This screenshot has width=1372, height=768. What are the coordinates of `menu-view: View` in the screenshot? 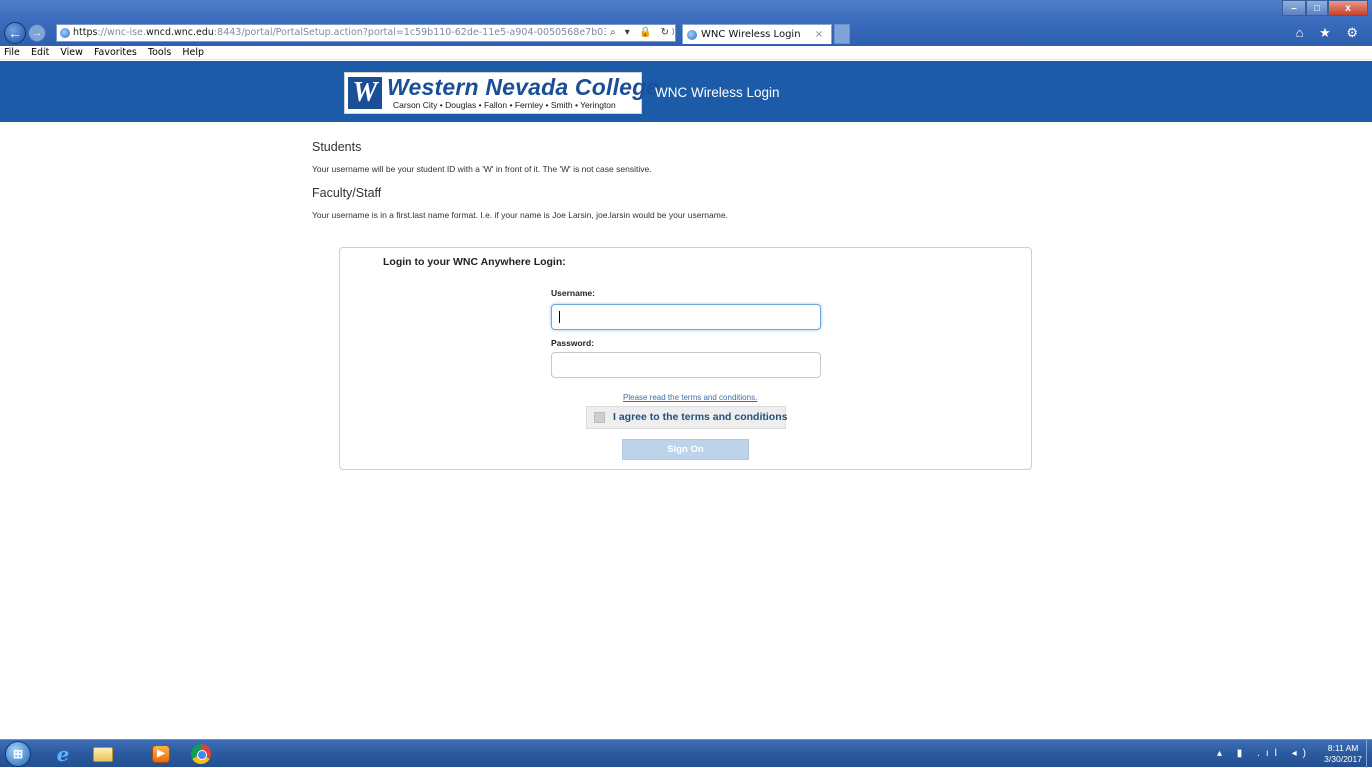 It's located at (71, 52).